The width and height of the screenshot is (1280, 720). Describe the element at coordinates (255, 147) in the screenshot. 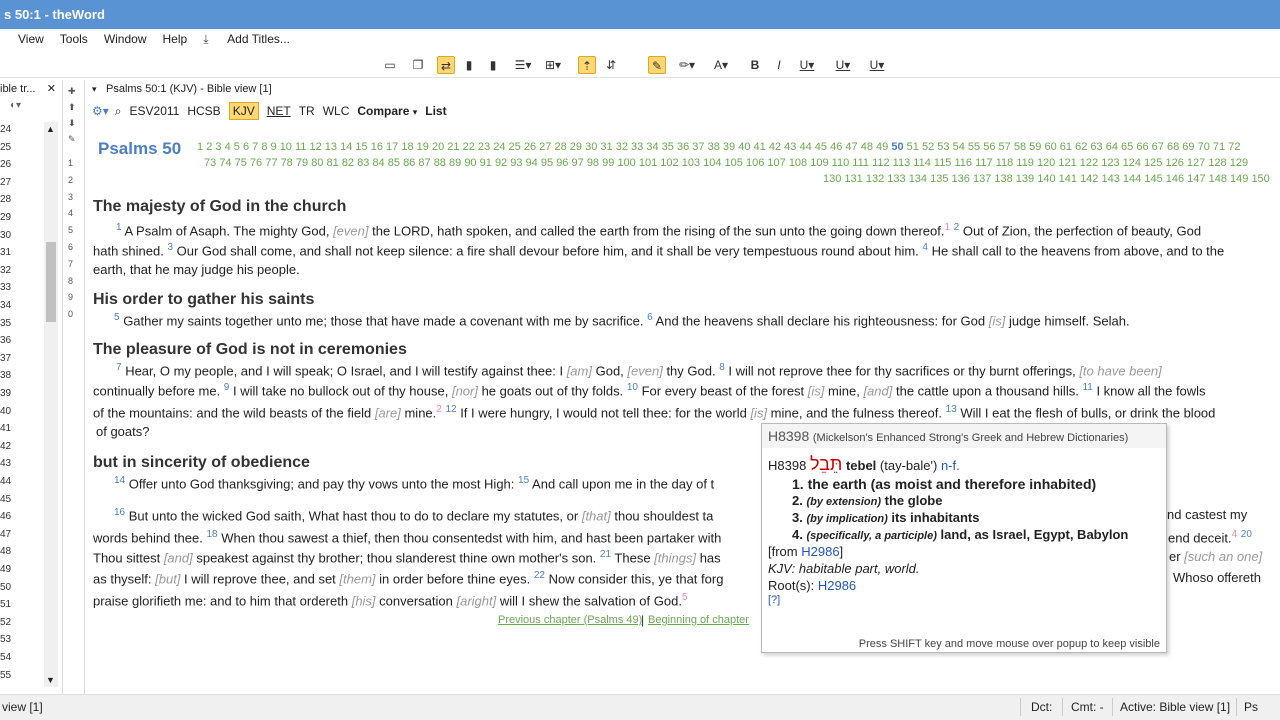

I see `chapter-link: 7` at that location.